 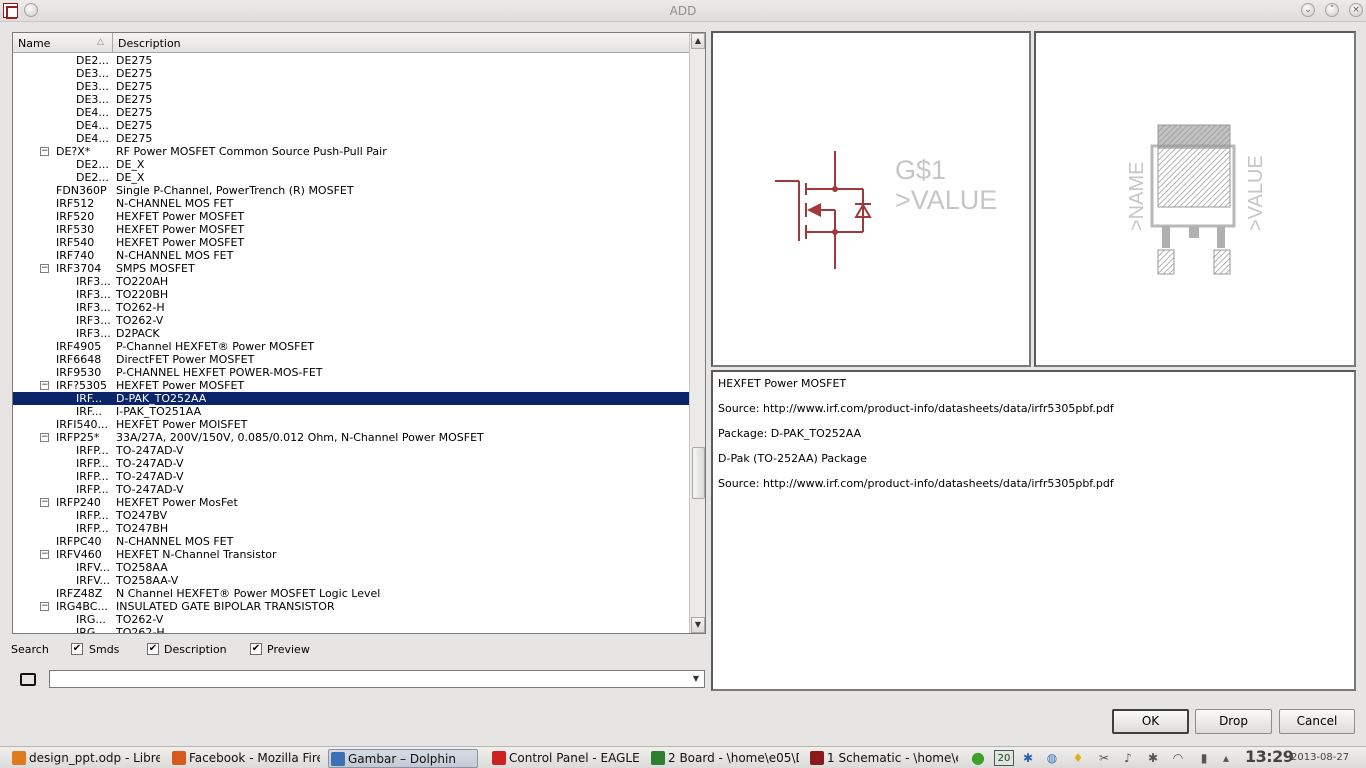 I want to click on vertical-scrollbar: ▲ ▼, so click(x=697, y=333).